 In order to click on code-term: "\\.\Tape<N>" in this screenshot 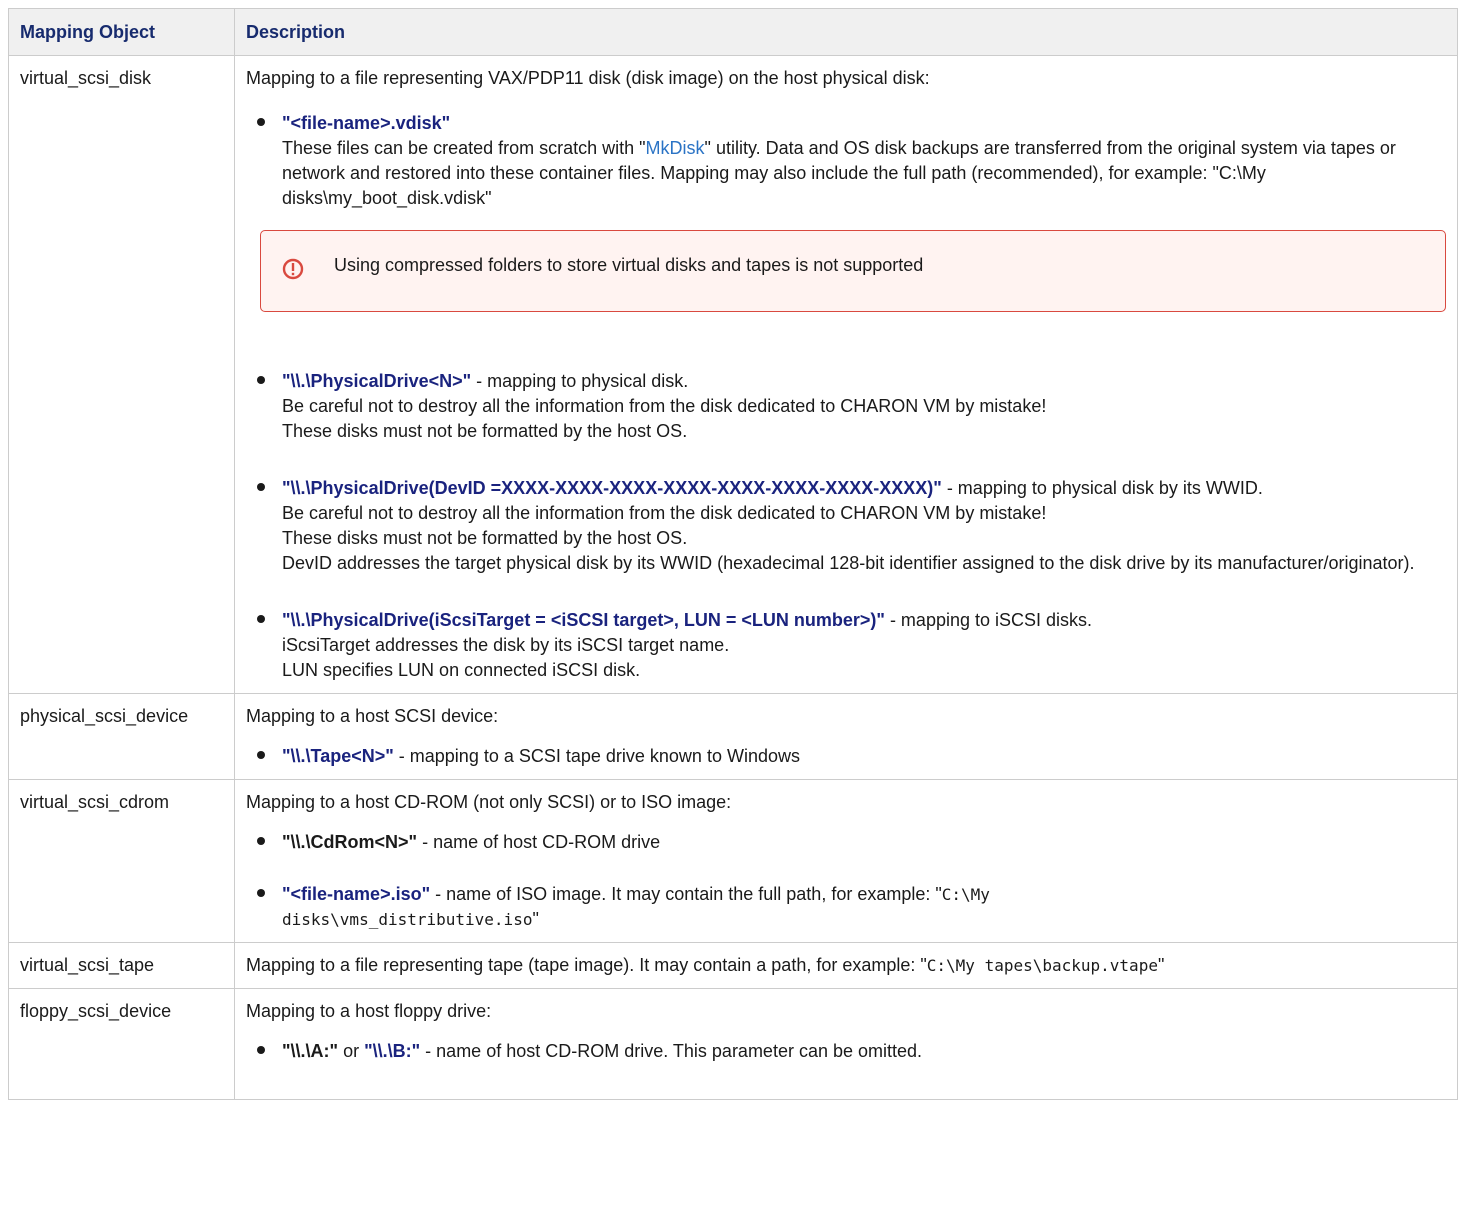, I will do `click(338, 756)`.